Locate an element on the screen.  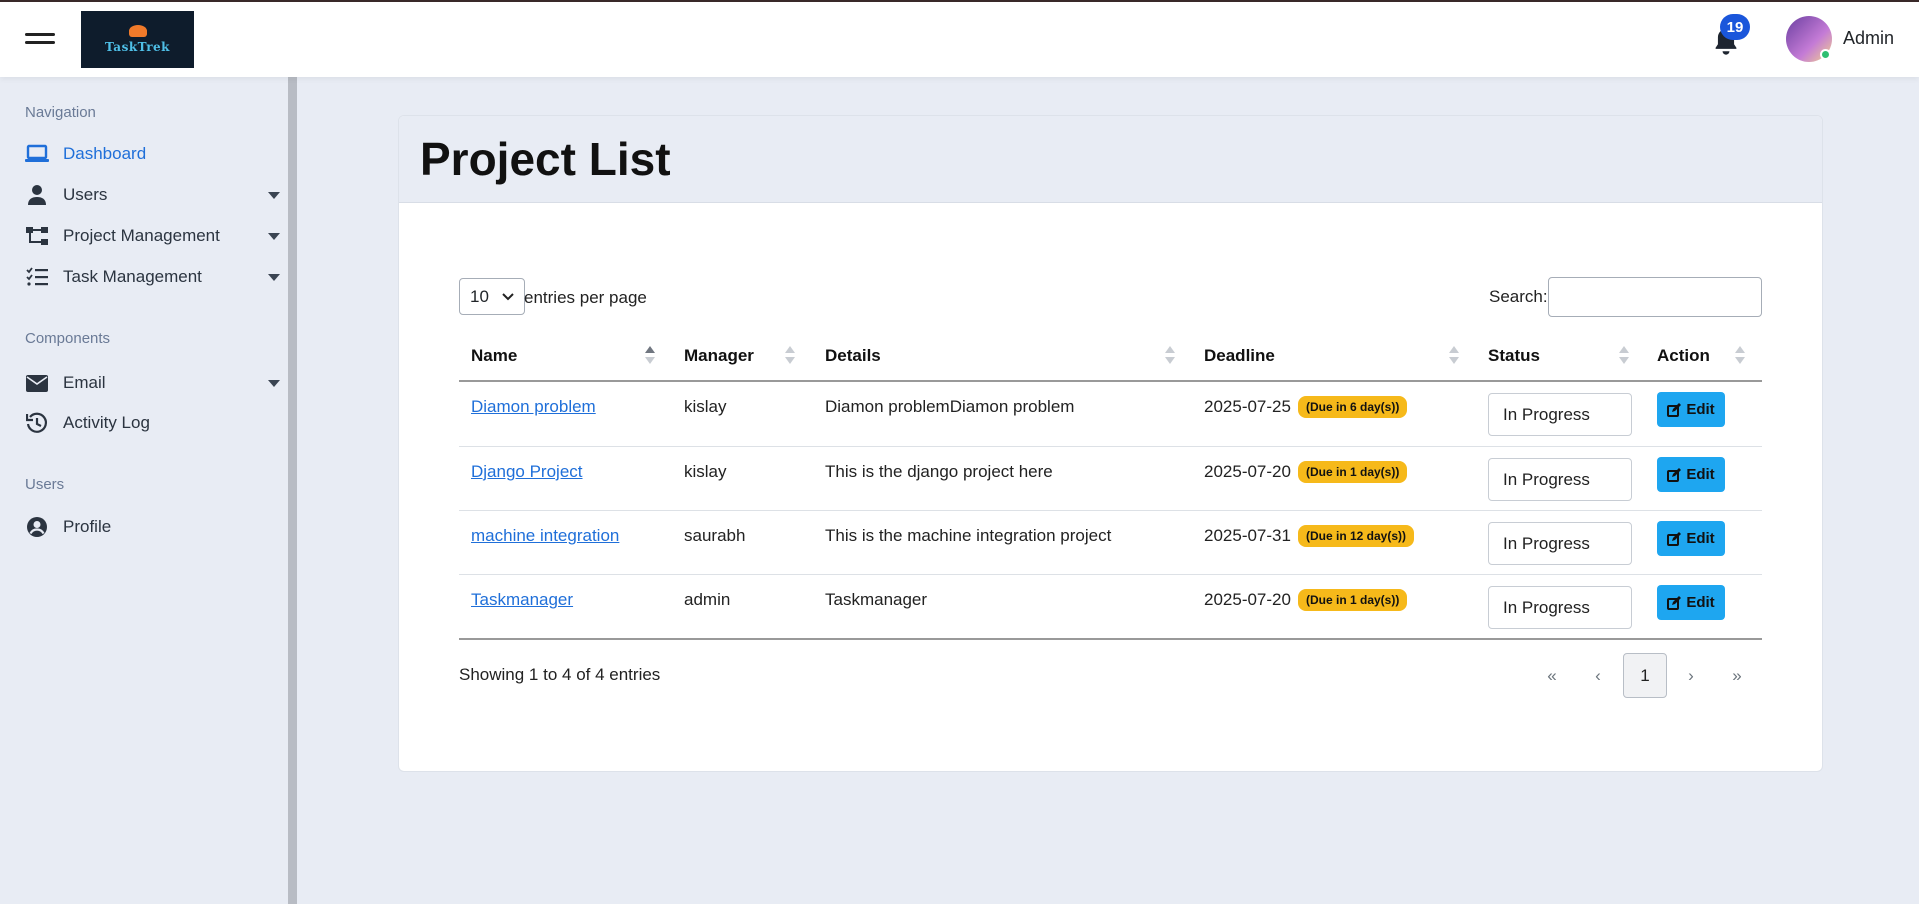
project-name-link: Django Project is located at coordinates (527, 472).